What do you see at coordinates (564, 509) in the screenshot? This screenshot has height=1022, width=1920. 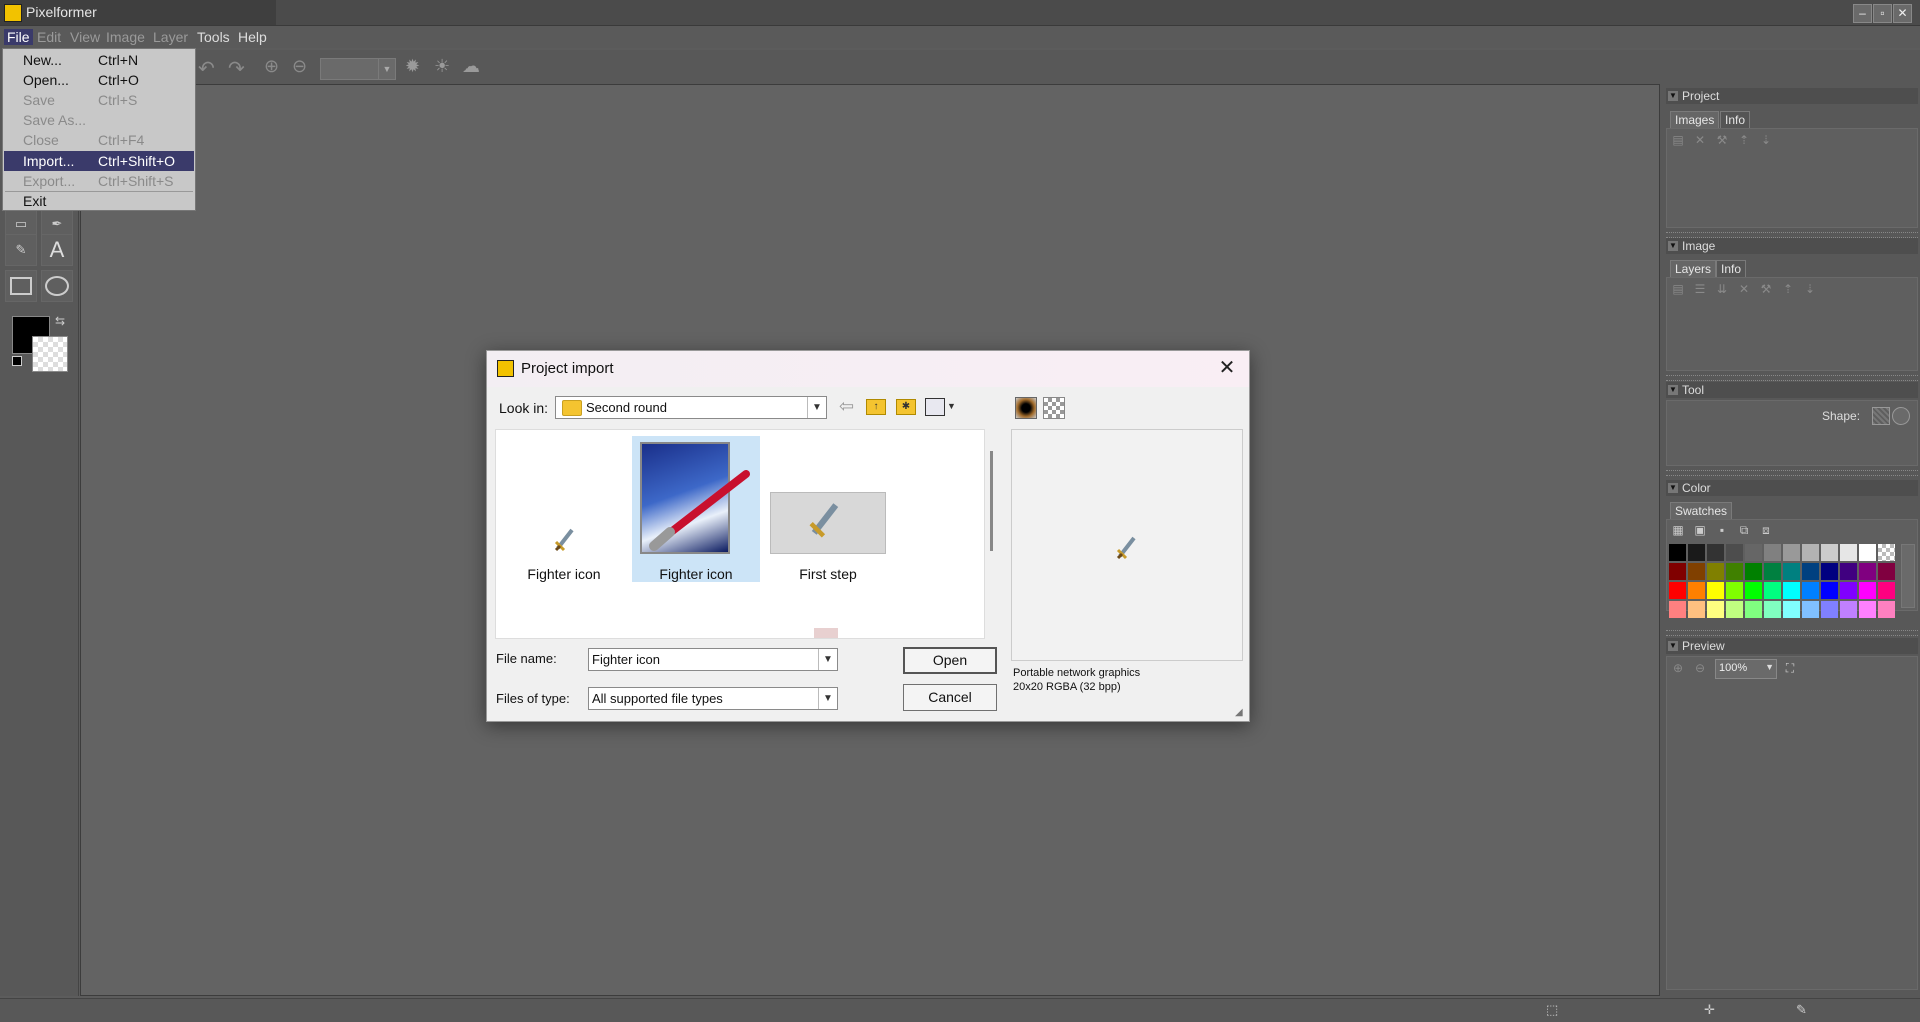 I see `file-item-fighter-icon-small: Fighter icon` at bounding box center [564, 509].